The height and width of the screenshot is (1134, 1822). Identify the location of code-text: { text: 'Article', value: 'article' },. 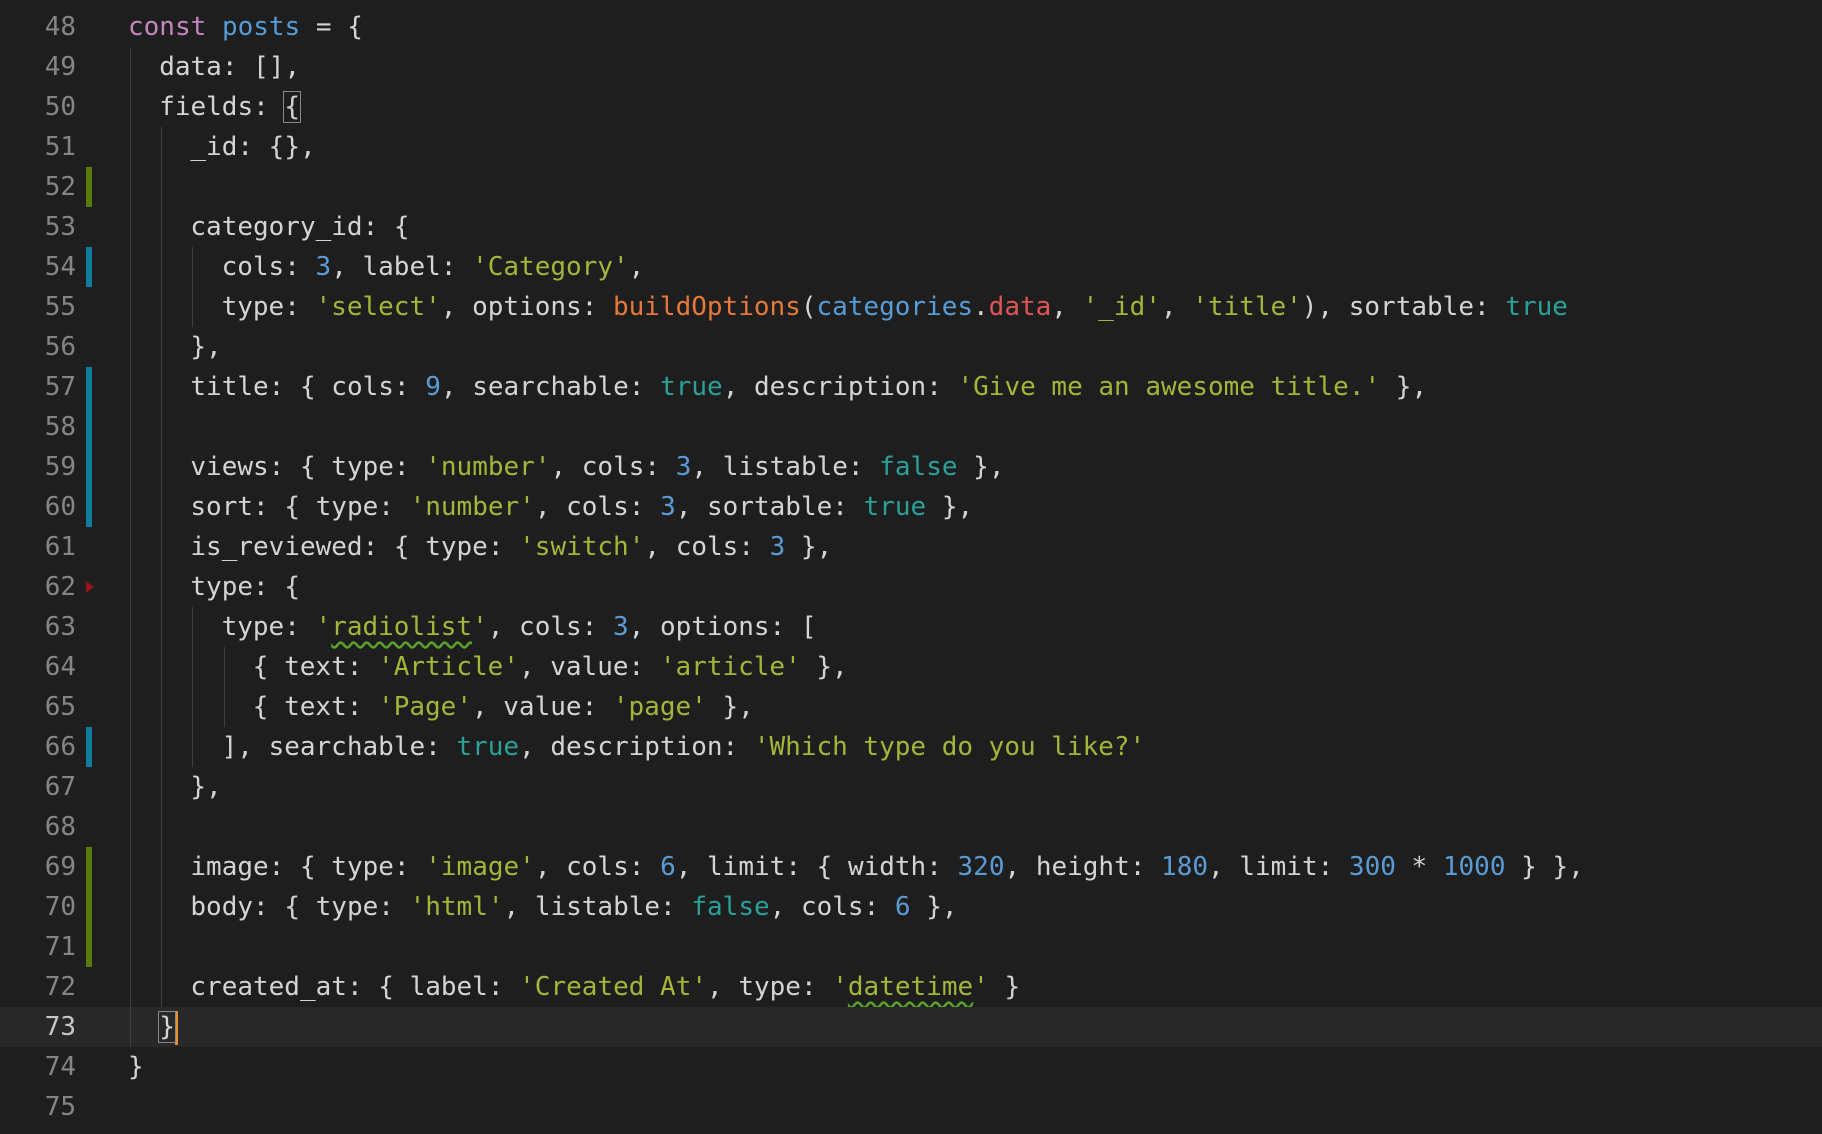
(550, 667).